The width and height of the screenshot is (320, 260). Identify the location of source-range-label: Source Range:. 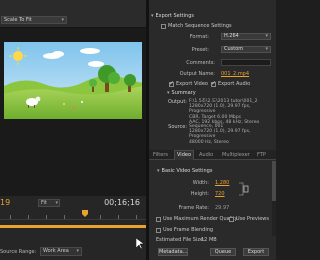
(18, 252).